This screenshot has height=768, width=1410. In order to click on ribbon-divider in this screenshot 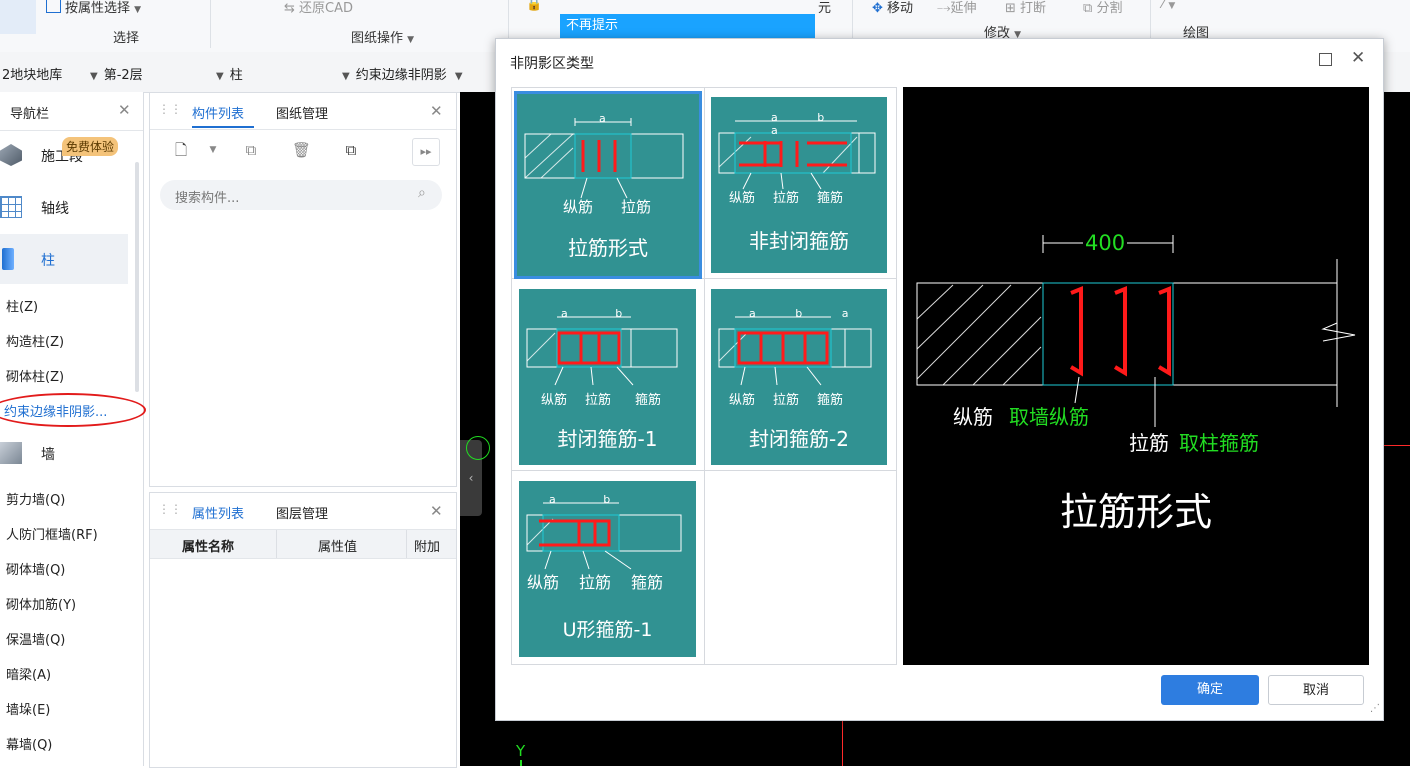, I will do `click(210, 24)`.